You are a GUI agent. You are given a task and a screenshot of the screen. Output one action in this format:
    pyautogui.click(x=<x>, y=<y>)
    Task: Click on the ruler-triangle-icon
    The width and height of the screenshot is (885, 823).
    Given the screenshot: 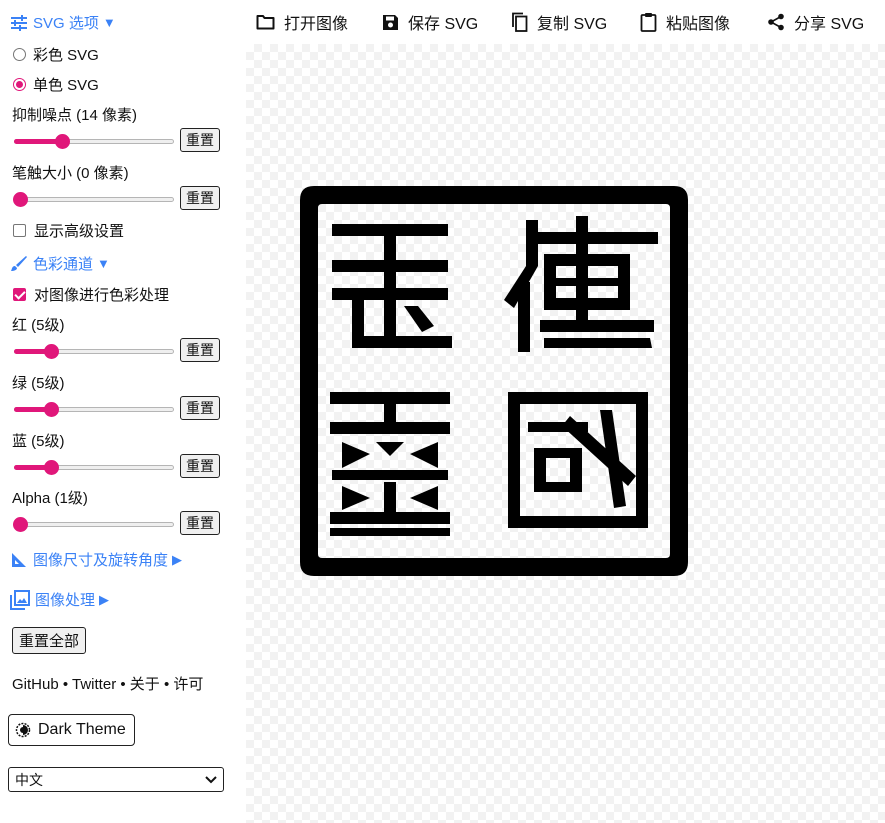 What is the action you would take?
    pyautogui.click(x=19, y=560)
    